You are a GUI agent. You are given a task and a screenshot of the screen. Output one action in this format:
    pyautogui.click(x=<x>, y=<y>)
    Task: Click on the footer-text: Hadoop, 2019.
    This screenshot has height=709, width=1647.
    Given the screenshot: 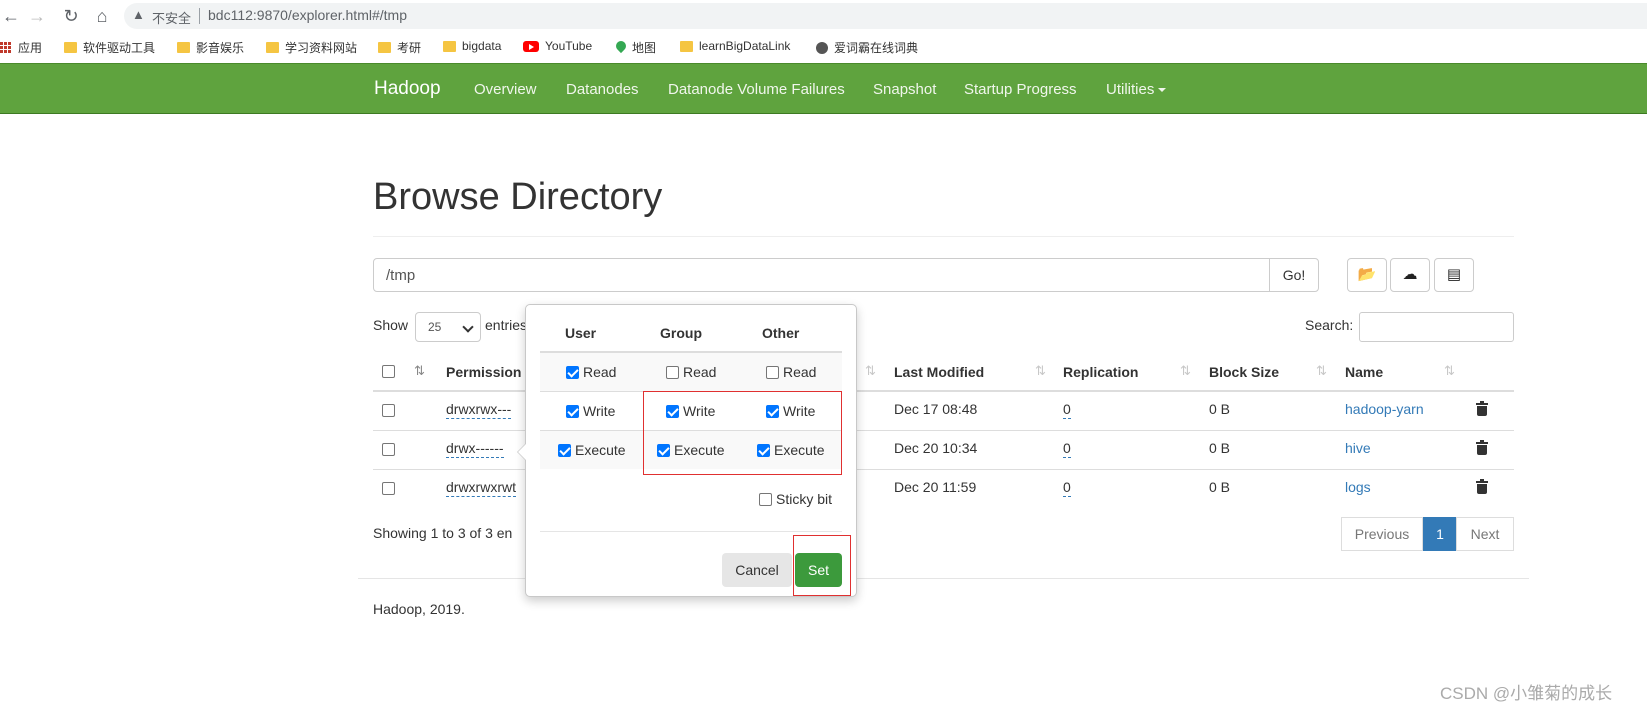 What is the action you would take?
    pyautogui.click(x=419, y=609)
    